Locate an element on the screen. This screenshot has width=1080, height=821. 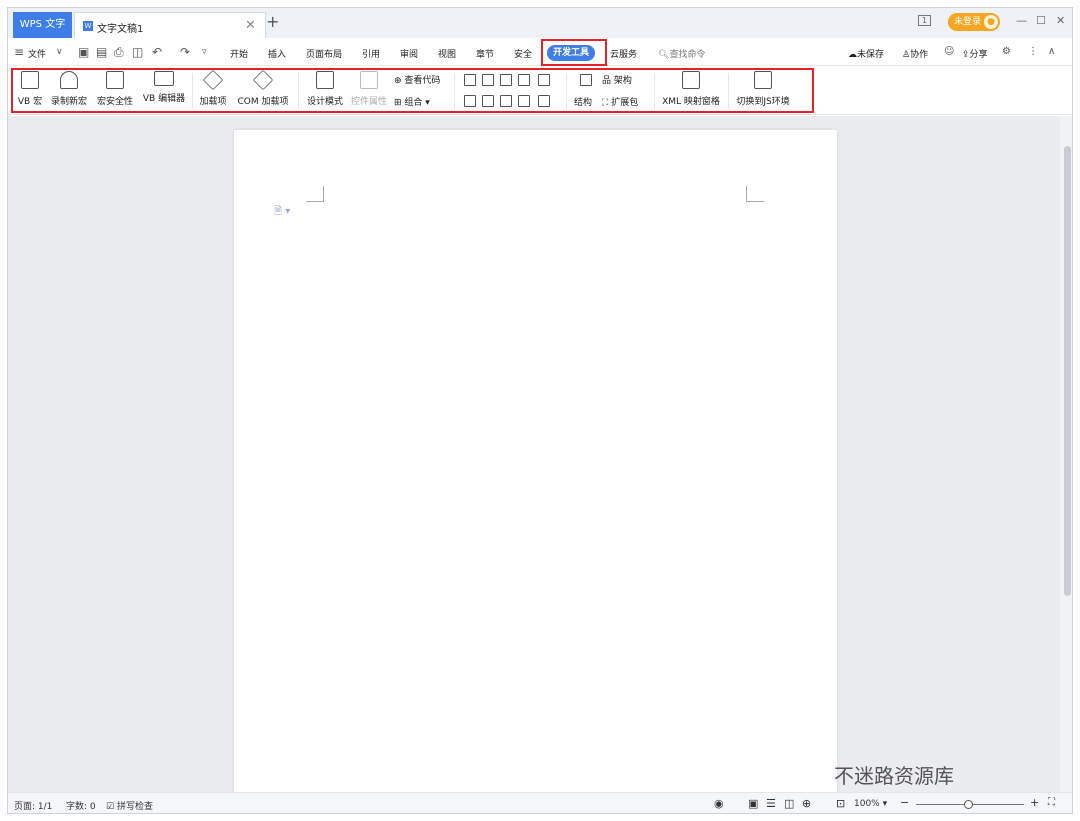
switch-js-button: 切换到JS环境 is located at coordinates (763, 89).